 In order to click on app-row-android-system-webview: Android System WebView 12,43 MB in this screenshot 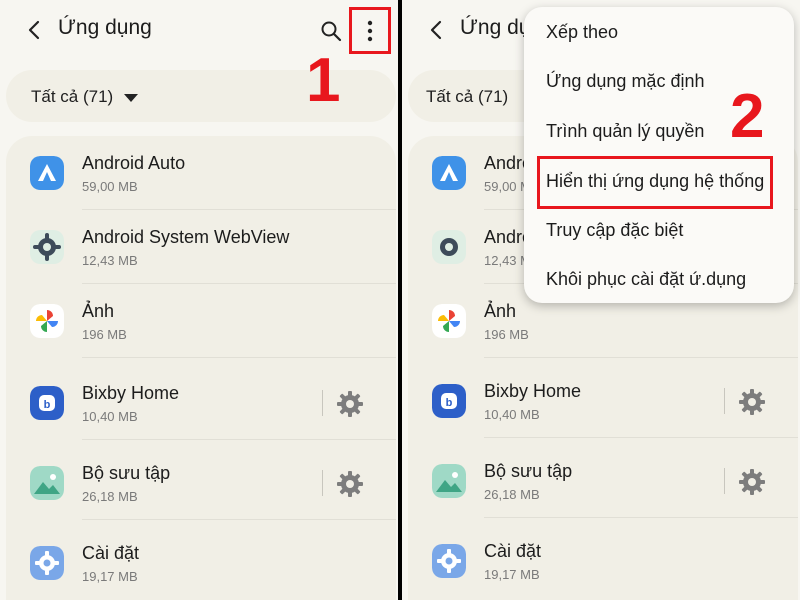, I will do `click(201, 247)`.